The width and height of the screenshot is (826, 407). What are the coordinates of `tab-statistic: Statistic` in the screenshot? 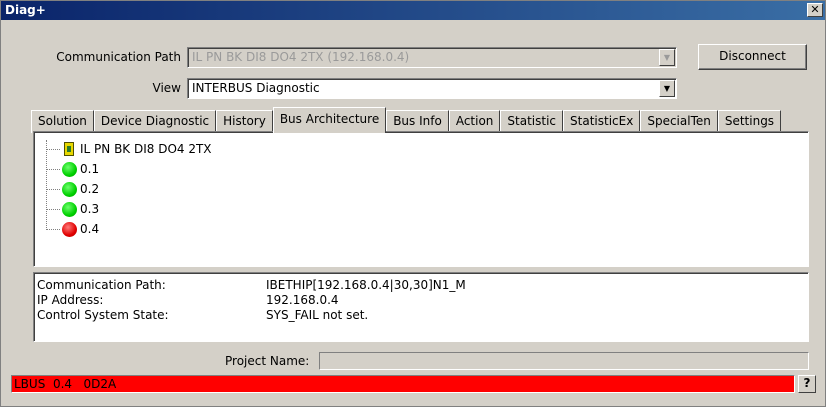 It's located at (532, 121).